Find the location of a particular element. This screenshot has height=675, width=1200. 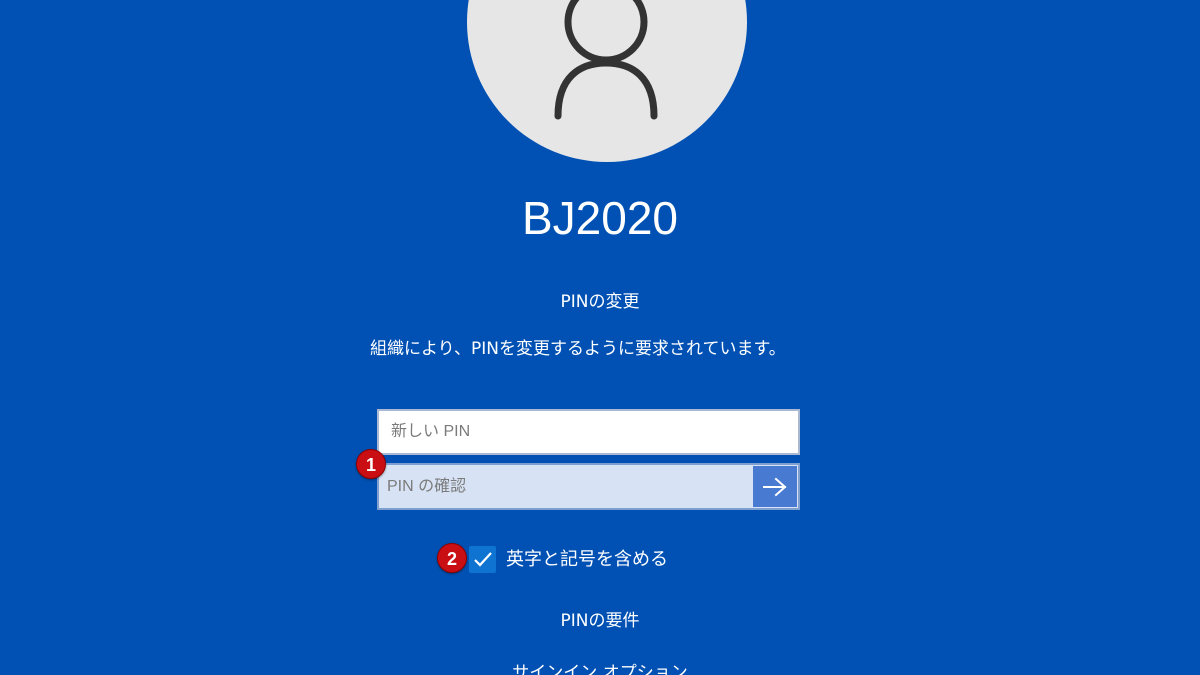

confirm-pin-field is located at coordinates (588, 486).